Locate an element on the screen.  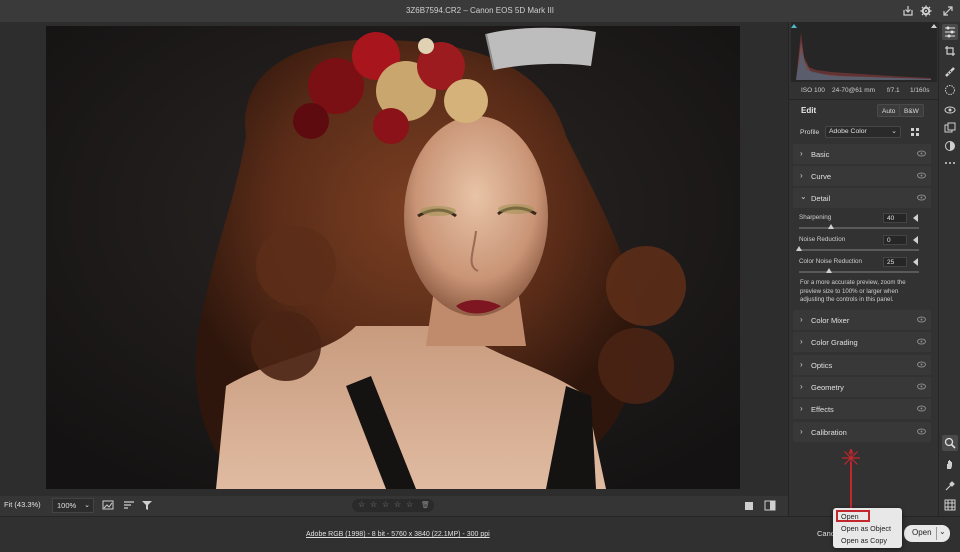
camera-info: ISO 100 24-70@61 mm f/7.1 1/160s is located at coordinates (864, 91).